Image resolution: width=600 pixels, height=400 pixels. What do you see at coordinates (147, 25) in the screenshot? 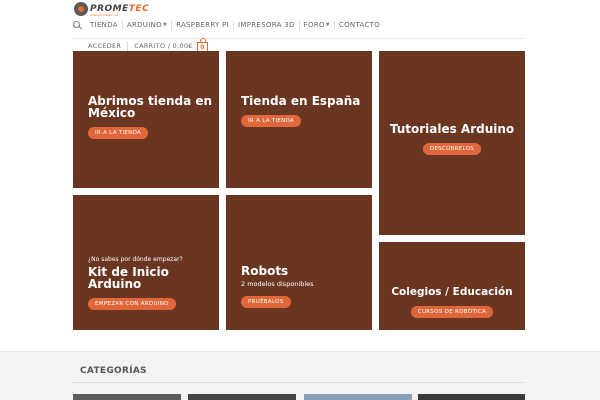
I see `nav-item-arduino: ARDUINO ▼` at bounding box center [147, 25].